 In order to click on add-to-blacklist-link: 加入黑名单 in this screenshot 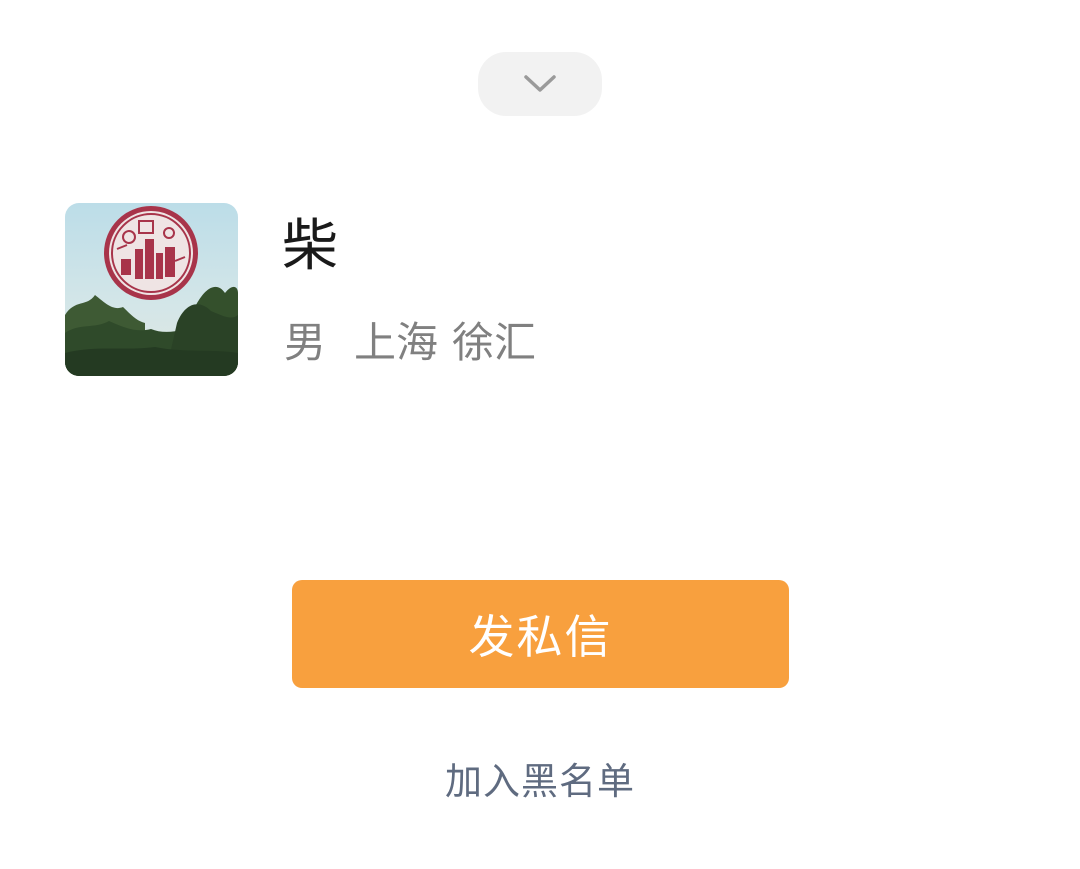, I will do `click(540, 782)`.